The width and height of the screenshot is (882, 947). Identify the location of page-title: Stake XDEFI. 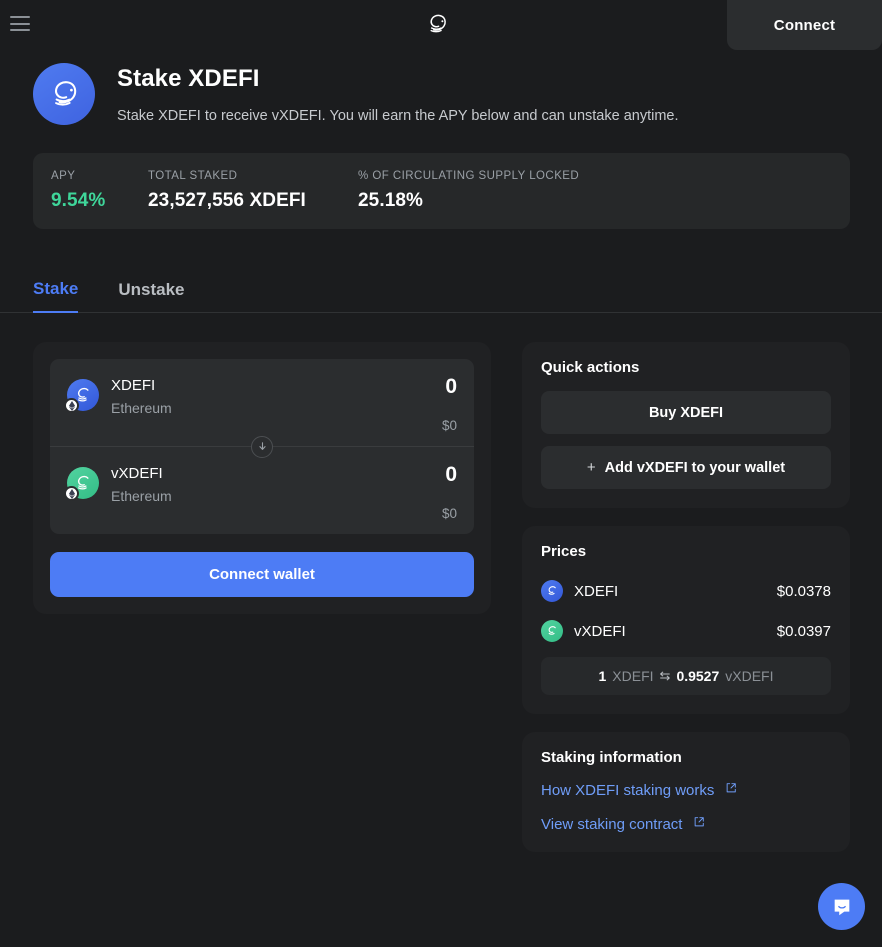
(188, 78).